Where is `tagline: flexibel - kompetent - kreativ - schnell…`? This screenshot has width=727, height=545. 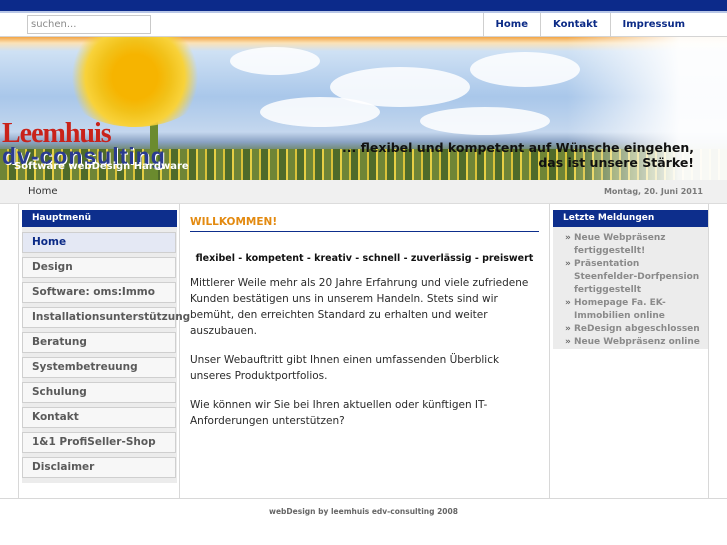 tagline: flexibel - kompetent - kreativ - schnell… is located at coordinates (364, 258).